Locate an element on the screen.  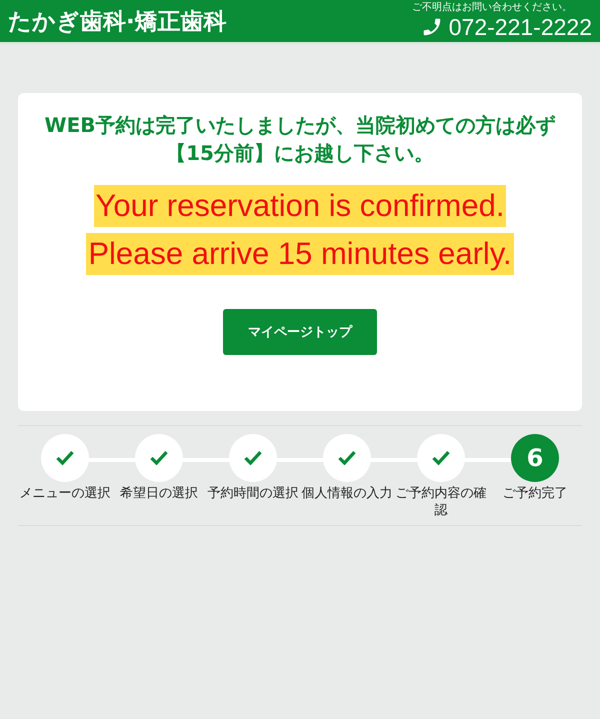
clinic-name: たかぎ歯科·矯正歯科 is located at coordinates (117, 22).